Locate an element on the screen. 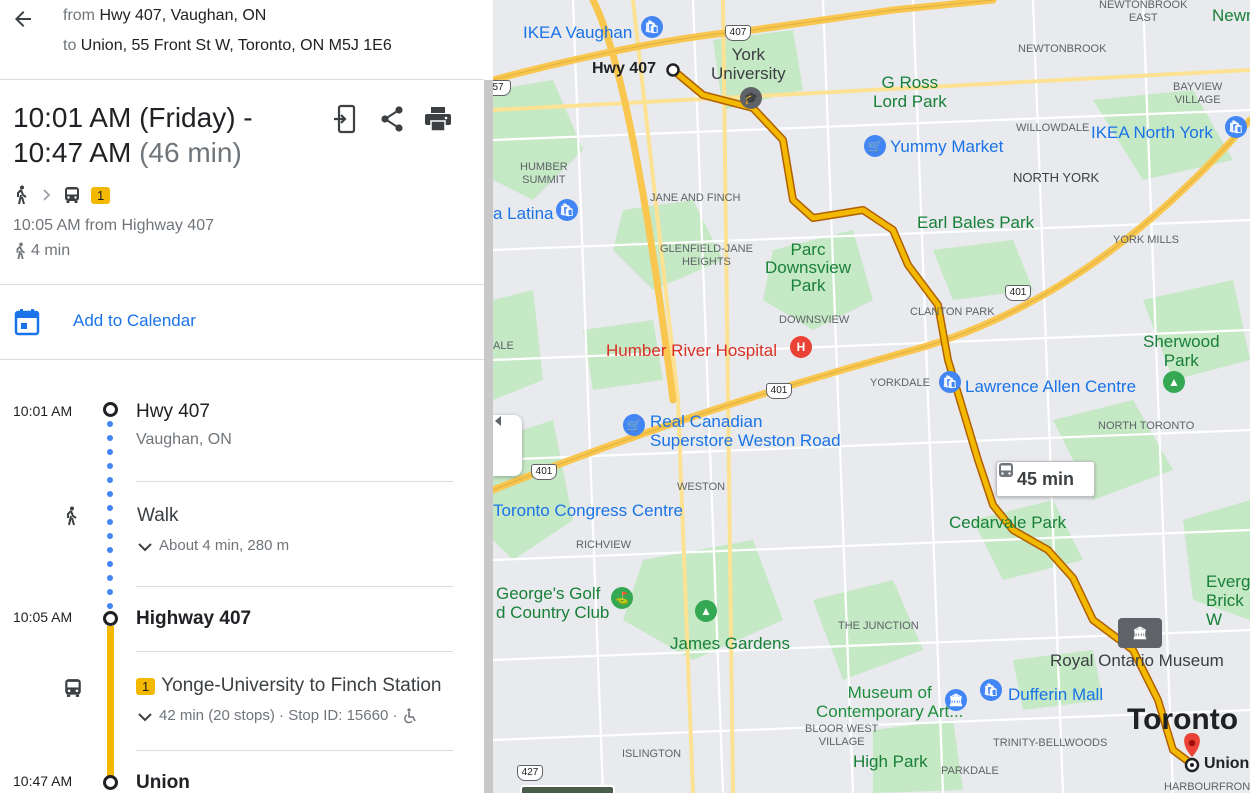 The width and height of the screenshot is (1250, 793). poi-toronto-congress-centre: Toronto Congress Centre is located at coordinates (588, 510).